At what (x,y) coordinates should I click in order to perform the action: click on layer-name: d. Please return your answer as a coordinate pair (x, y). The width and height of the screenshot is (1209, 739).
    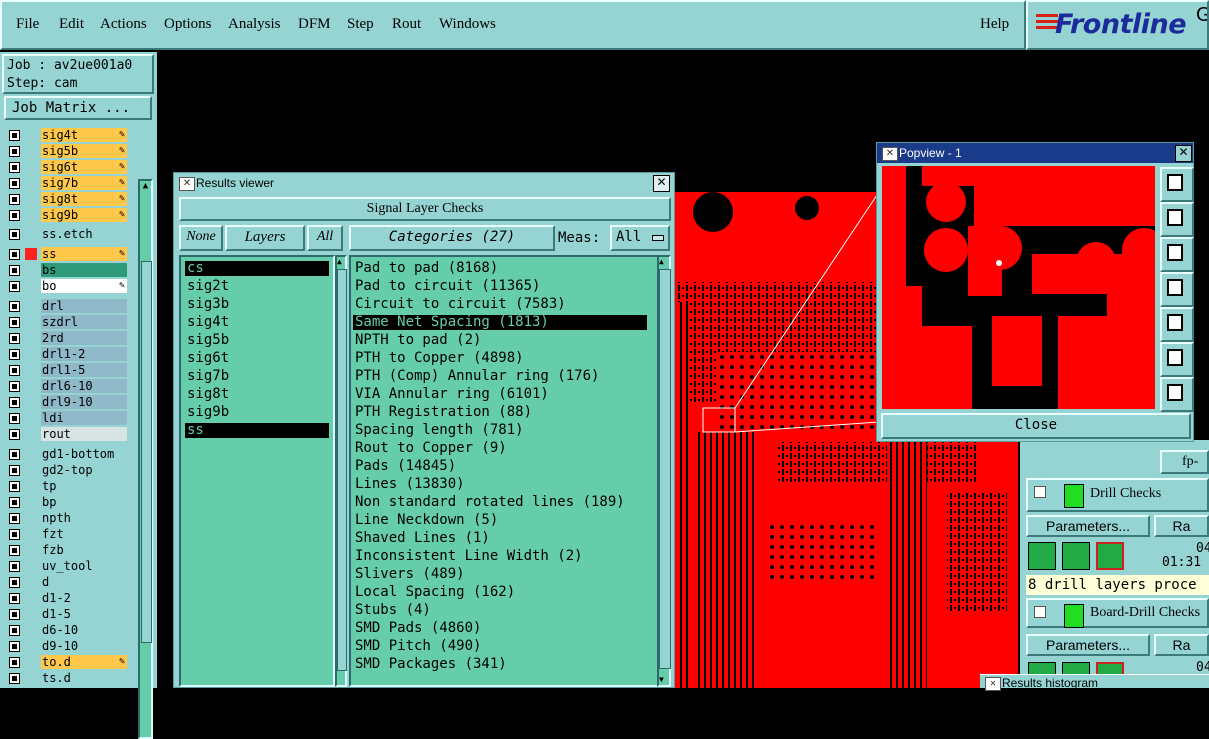
    Looking at the image, I should click on (84, 582).